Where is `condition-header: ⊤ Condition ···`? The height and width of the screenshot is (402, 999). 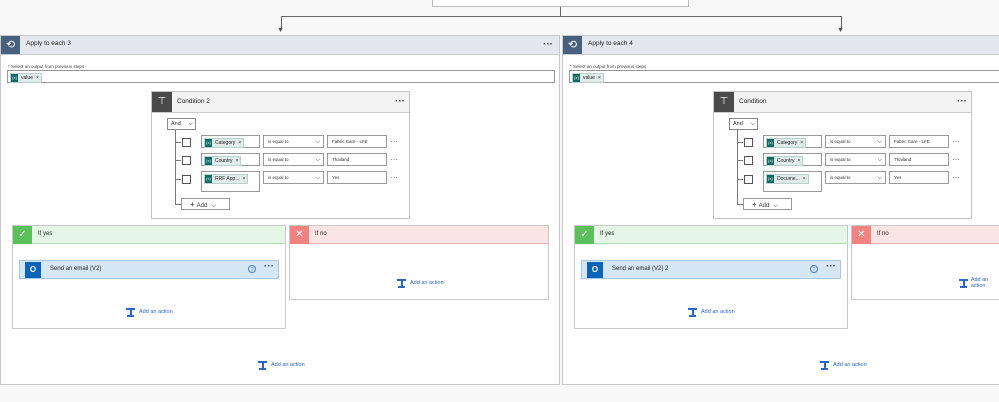 condition-header: ⊤ Condition ··· is located at coordinates (842, 102).